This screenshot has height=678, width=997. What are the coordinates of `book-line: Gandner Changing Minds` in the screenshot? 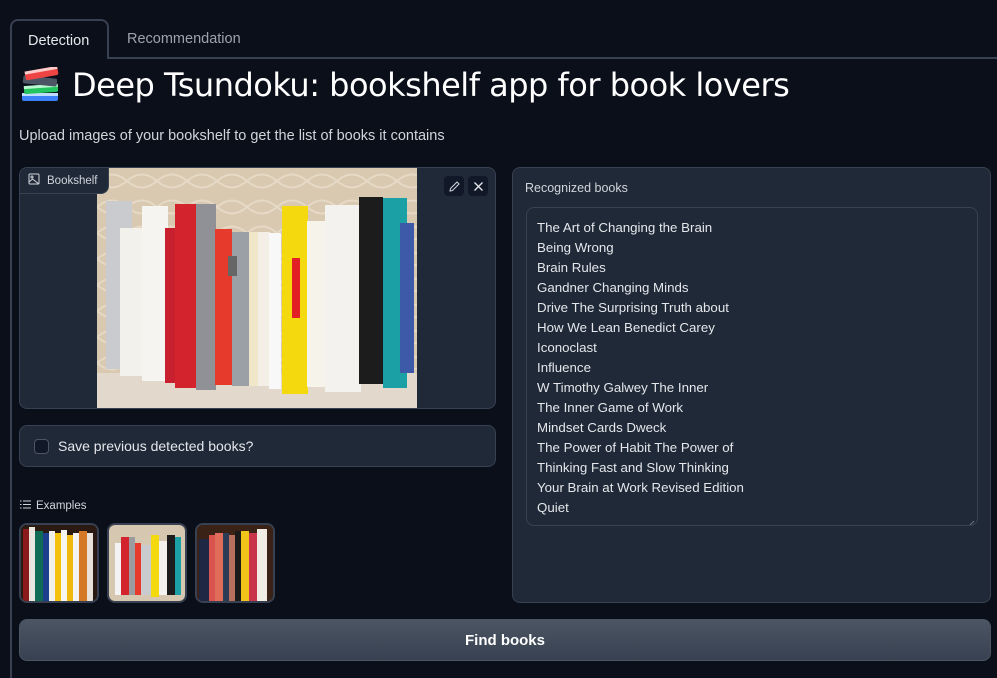 It's located at (613, 287).